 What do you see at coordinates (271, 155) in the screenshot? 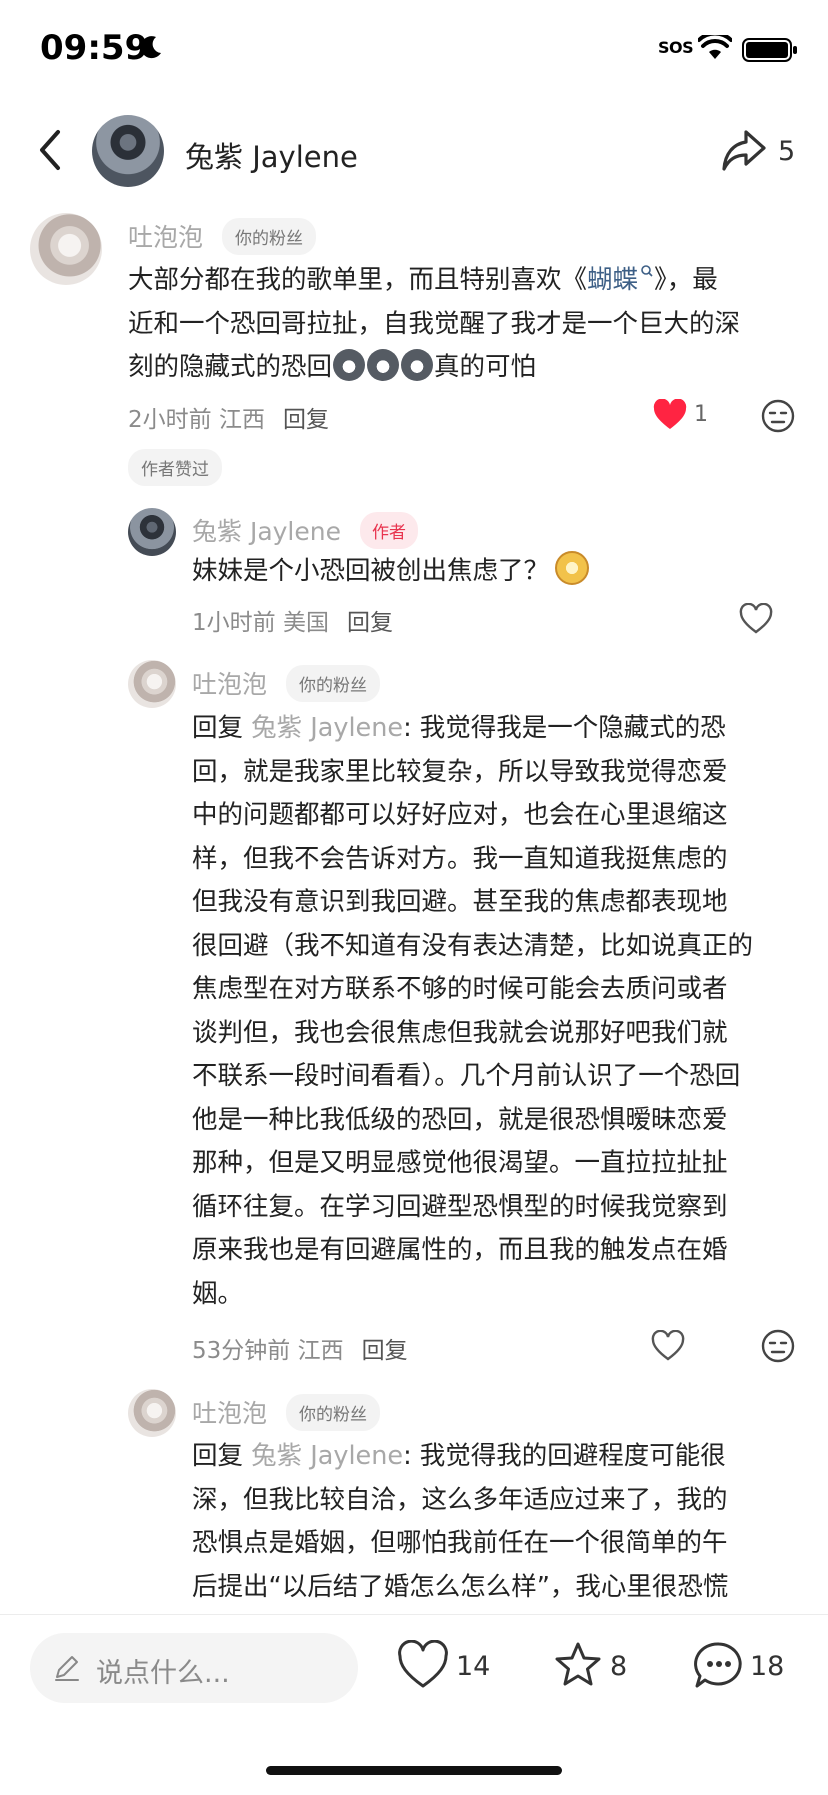
I see `author-name: 兔紫 Jaylene` at bounding box center [271, 155].